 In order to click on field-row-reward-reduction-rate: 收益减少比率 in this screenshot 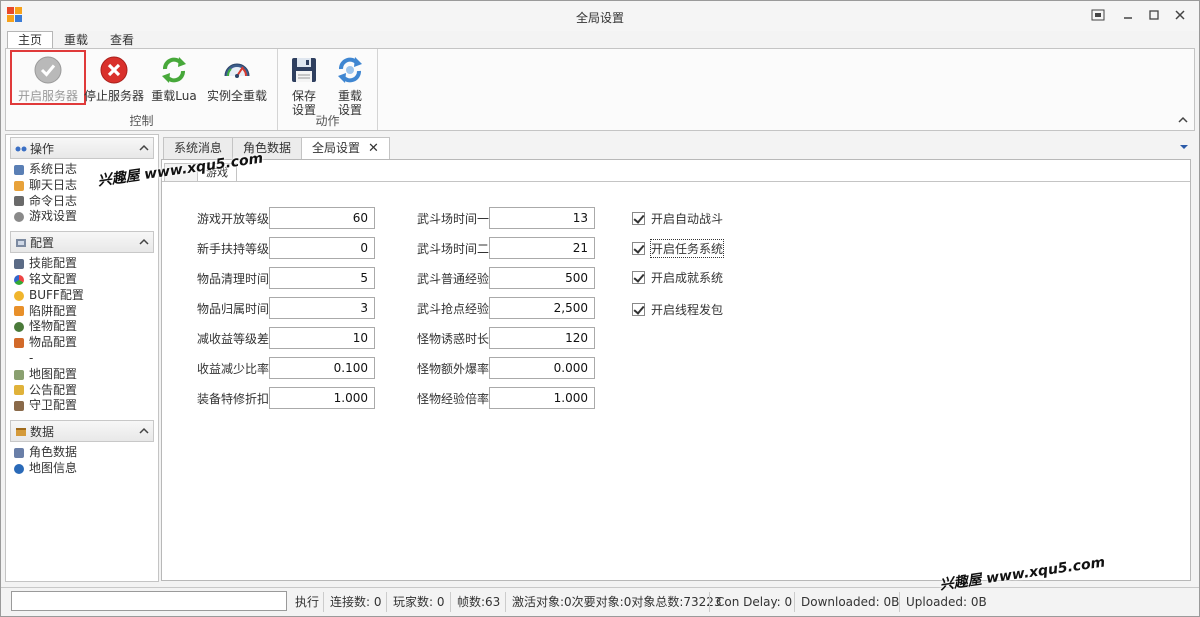, I will do `click(286, 368)`.